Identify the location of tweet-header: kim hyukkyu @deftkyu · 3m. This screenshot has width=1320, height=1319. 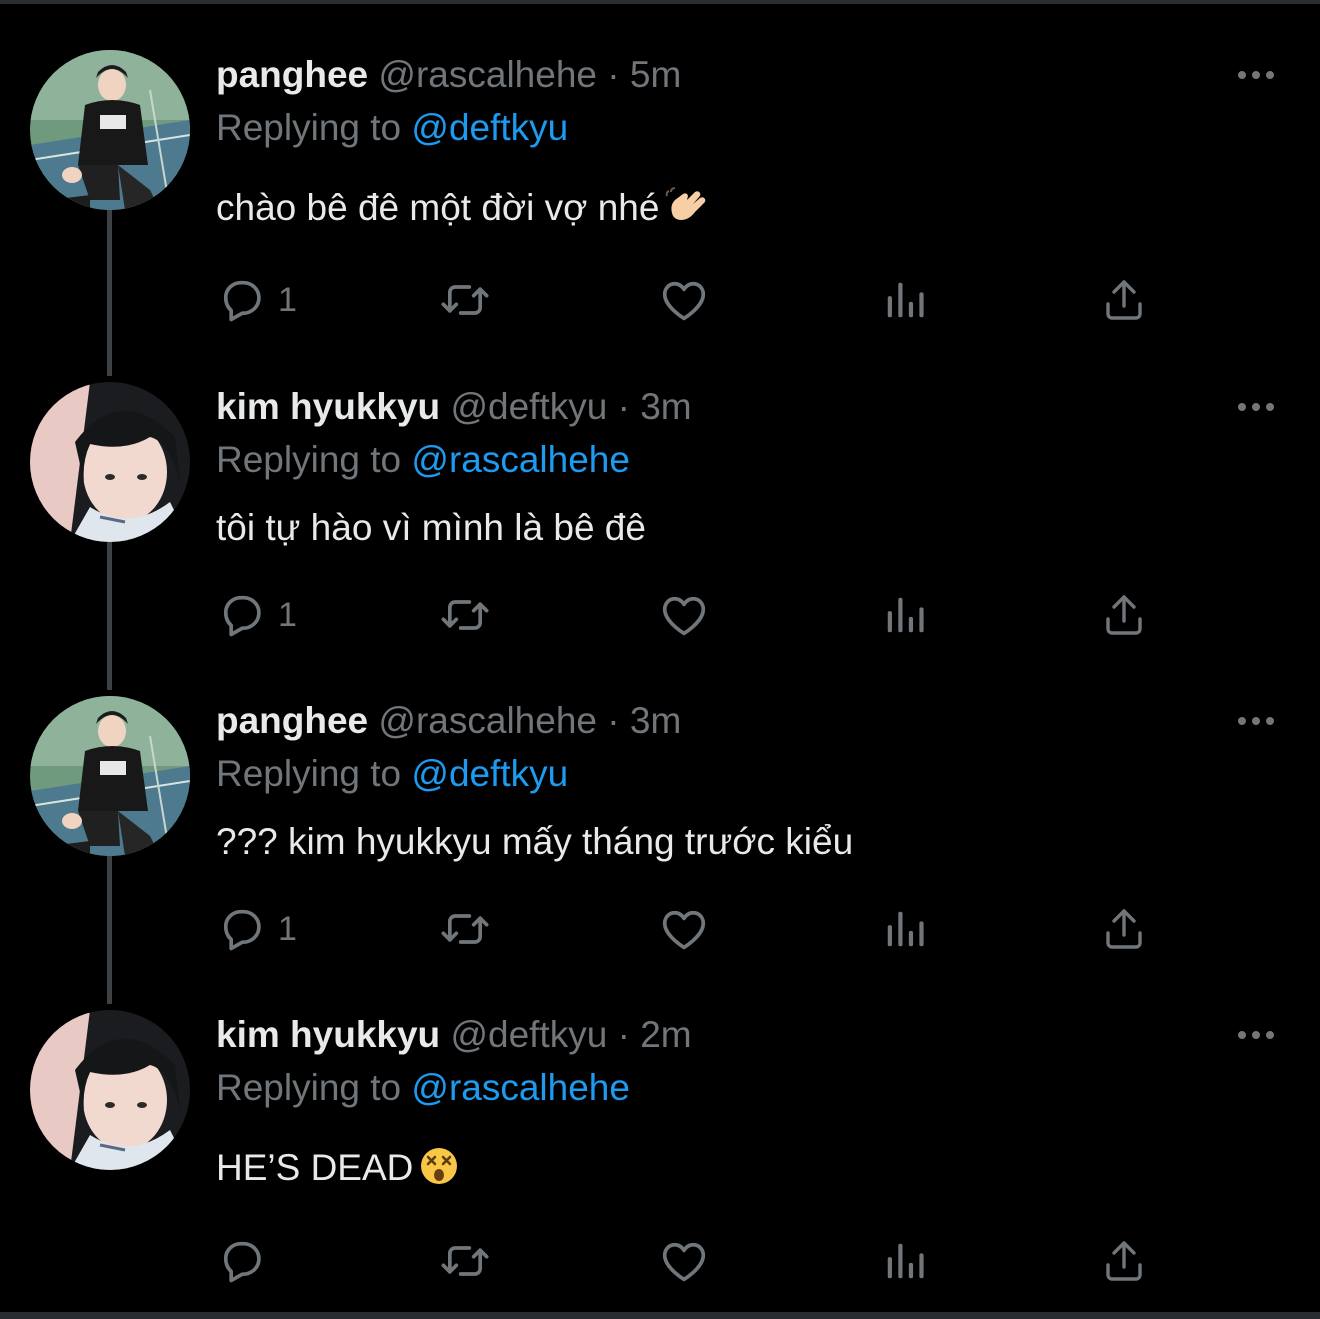
(454, 407).